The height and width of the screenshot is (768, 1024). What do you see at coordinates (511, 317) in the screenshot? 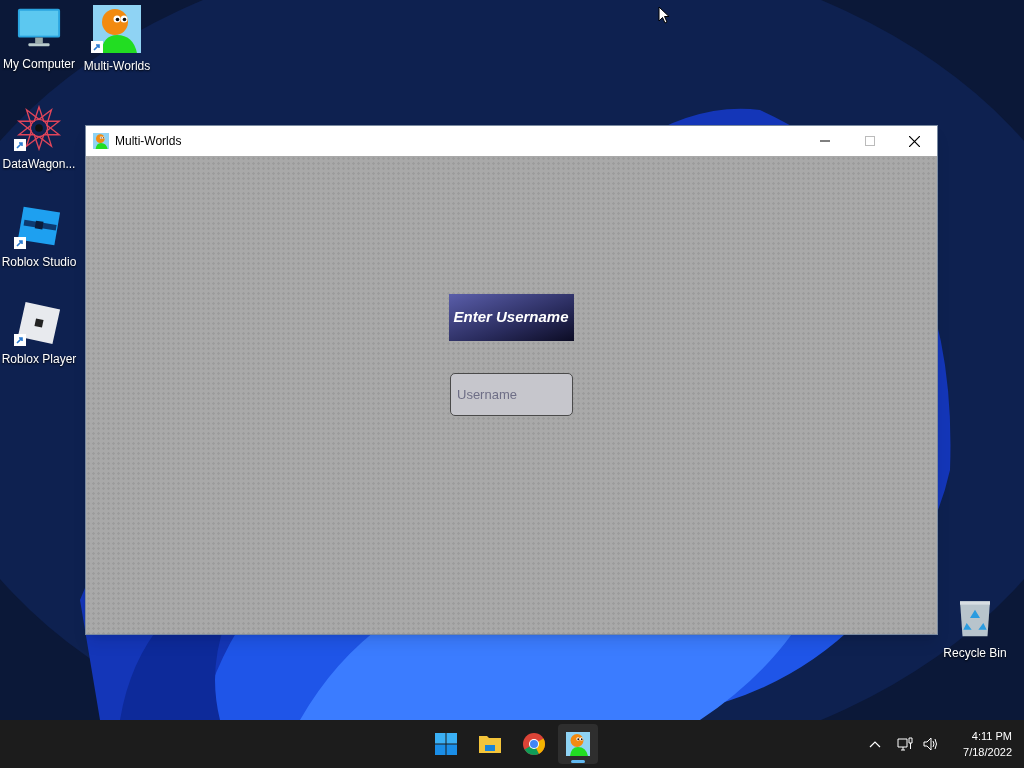
I see `heading: Enter Username` at bounding box center [511, 317].